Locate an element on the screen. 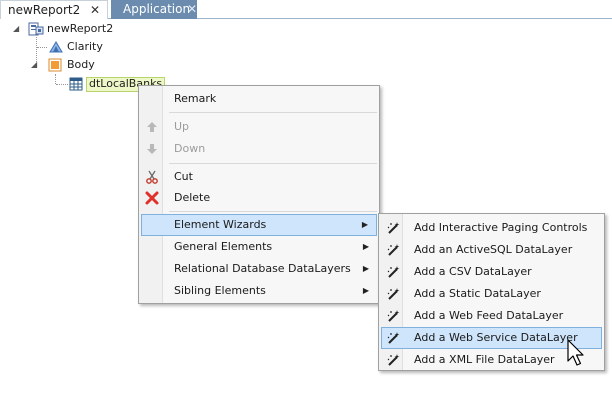  tree-node-label: newReport2 is located at coordinates (80, 28).